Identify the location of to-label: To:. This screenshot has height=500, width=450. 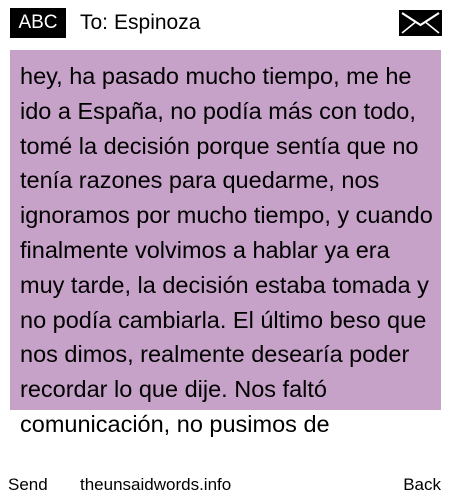
(94, 22).